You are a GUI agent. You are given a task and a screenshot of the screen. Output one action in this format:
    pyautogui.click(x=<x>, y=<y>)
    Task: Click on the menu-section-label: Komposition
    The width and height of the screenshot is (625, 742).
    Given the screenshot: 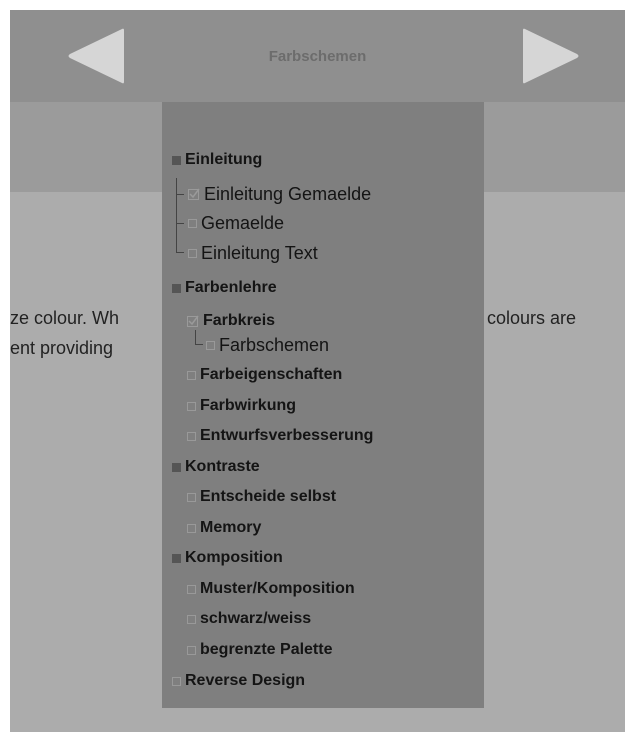 What is the action you would take?
    pyautogui.click(x=234, y=557)
    